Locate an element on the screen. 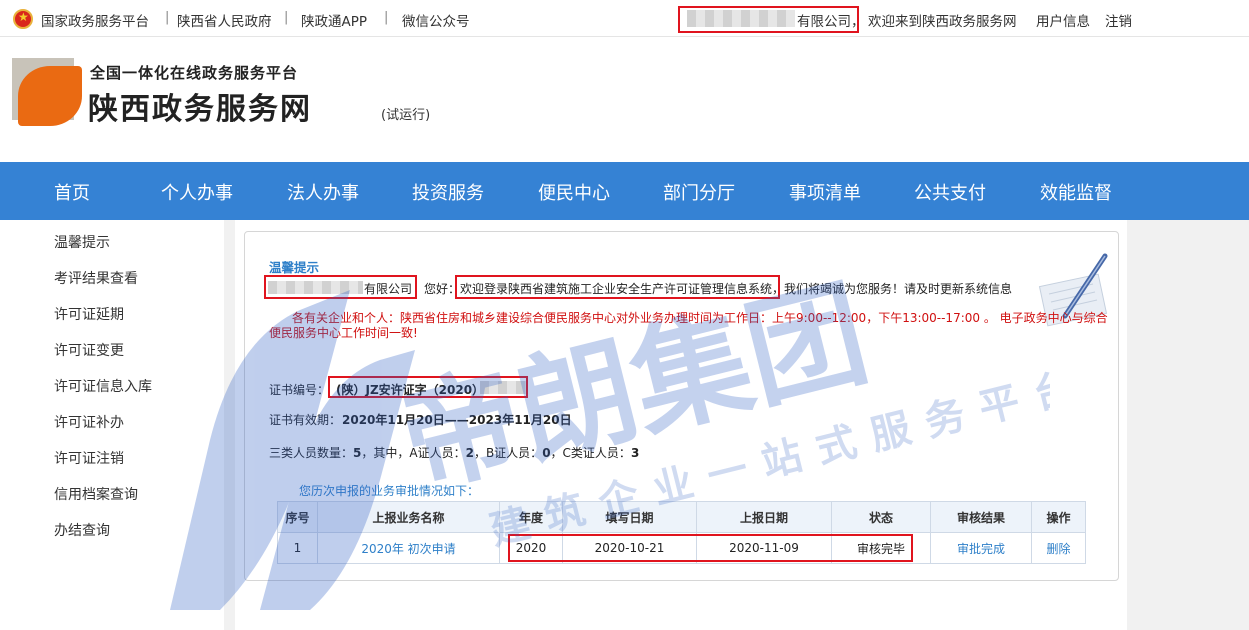 This screenshot has width=1249, height=630. welcome-text: 欢迎来到陕西政务服务网 is located at coordinates (942, 22).